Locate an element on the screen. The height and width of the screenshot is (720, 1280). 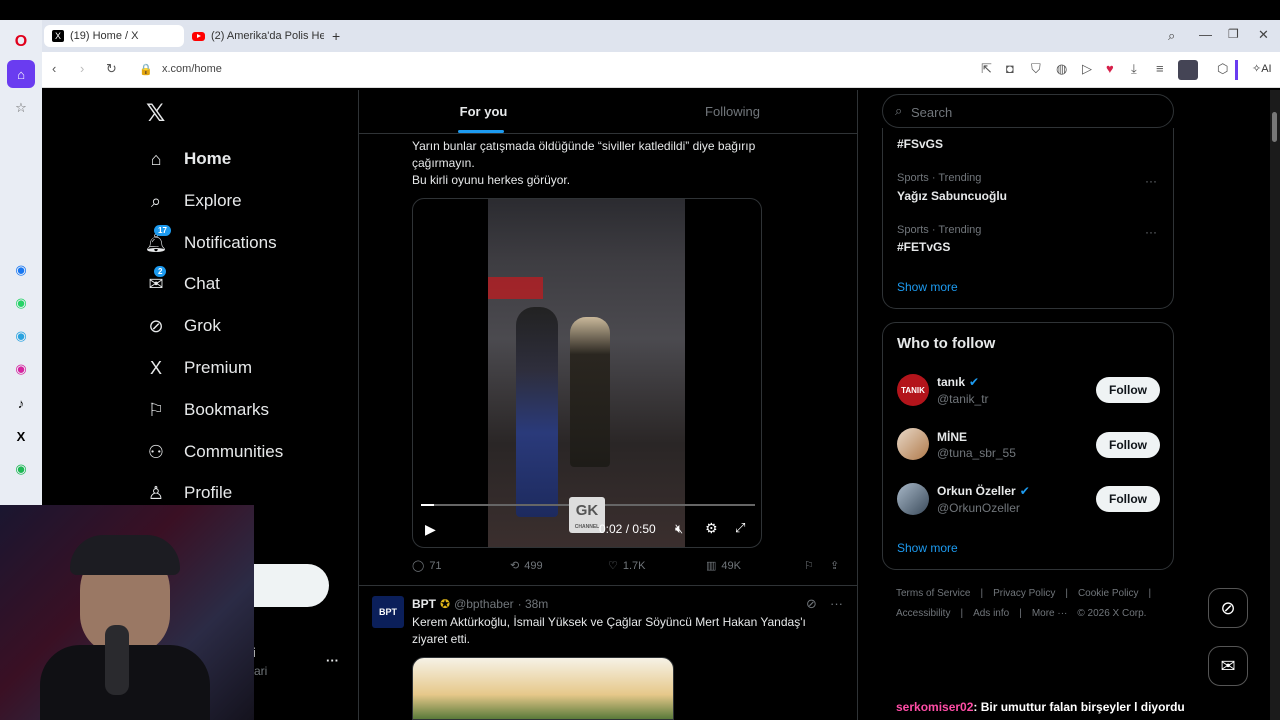
footer-privacy: Privacy Policy is located at coordinates (1024, 593).